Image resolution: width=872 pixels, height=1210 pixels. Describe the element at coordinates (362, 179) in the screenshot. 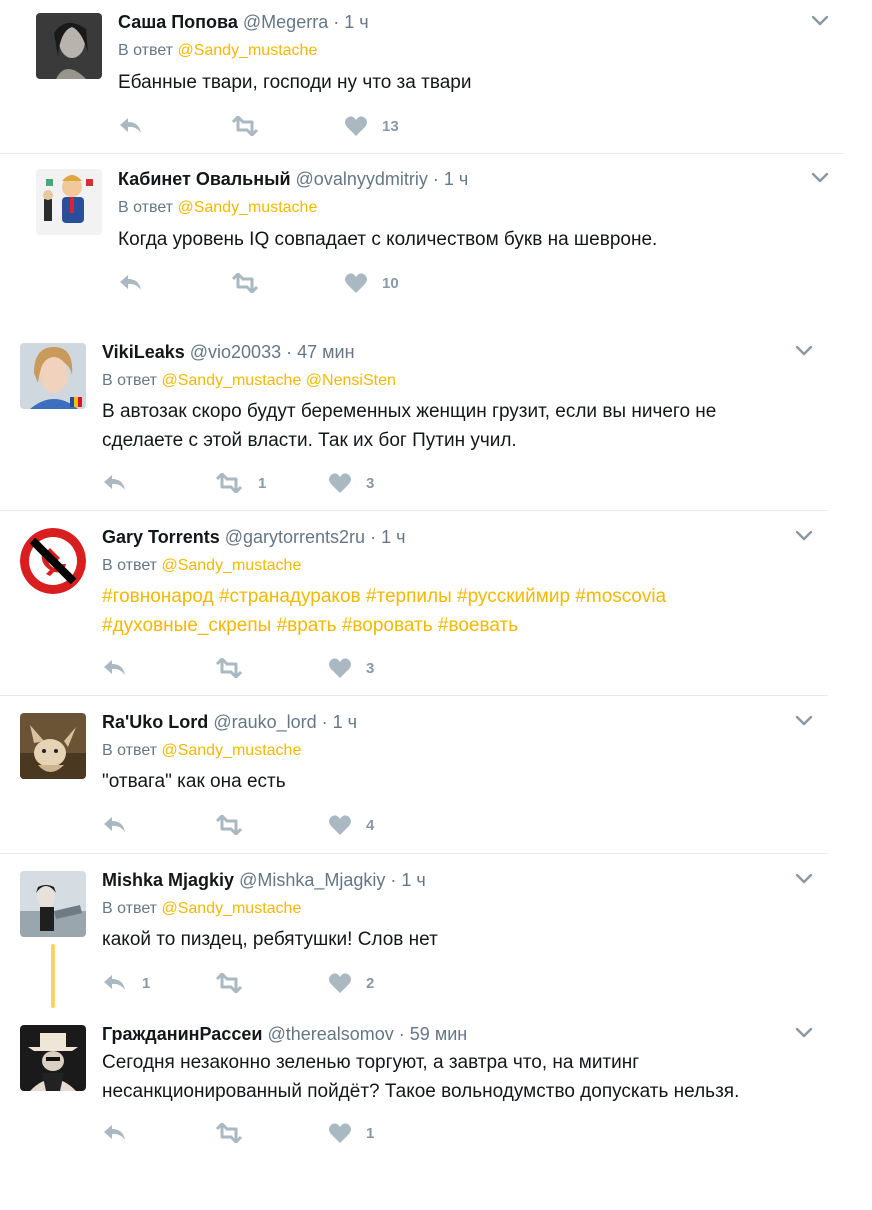

I see `username: @ovalnyydmitriy` at that location.